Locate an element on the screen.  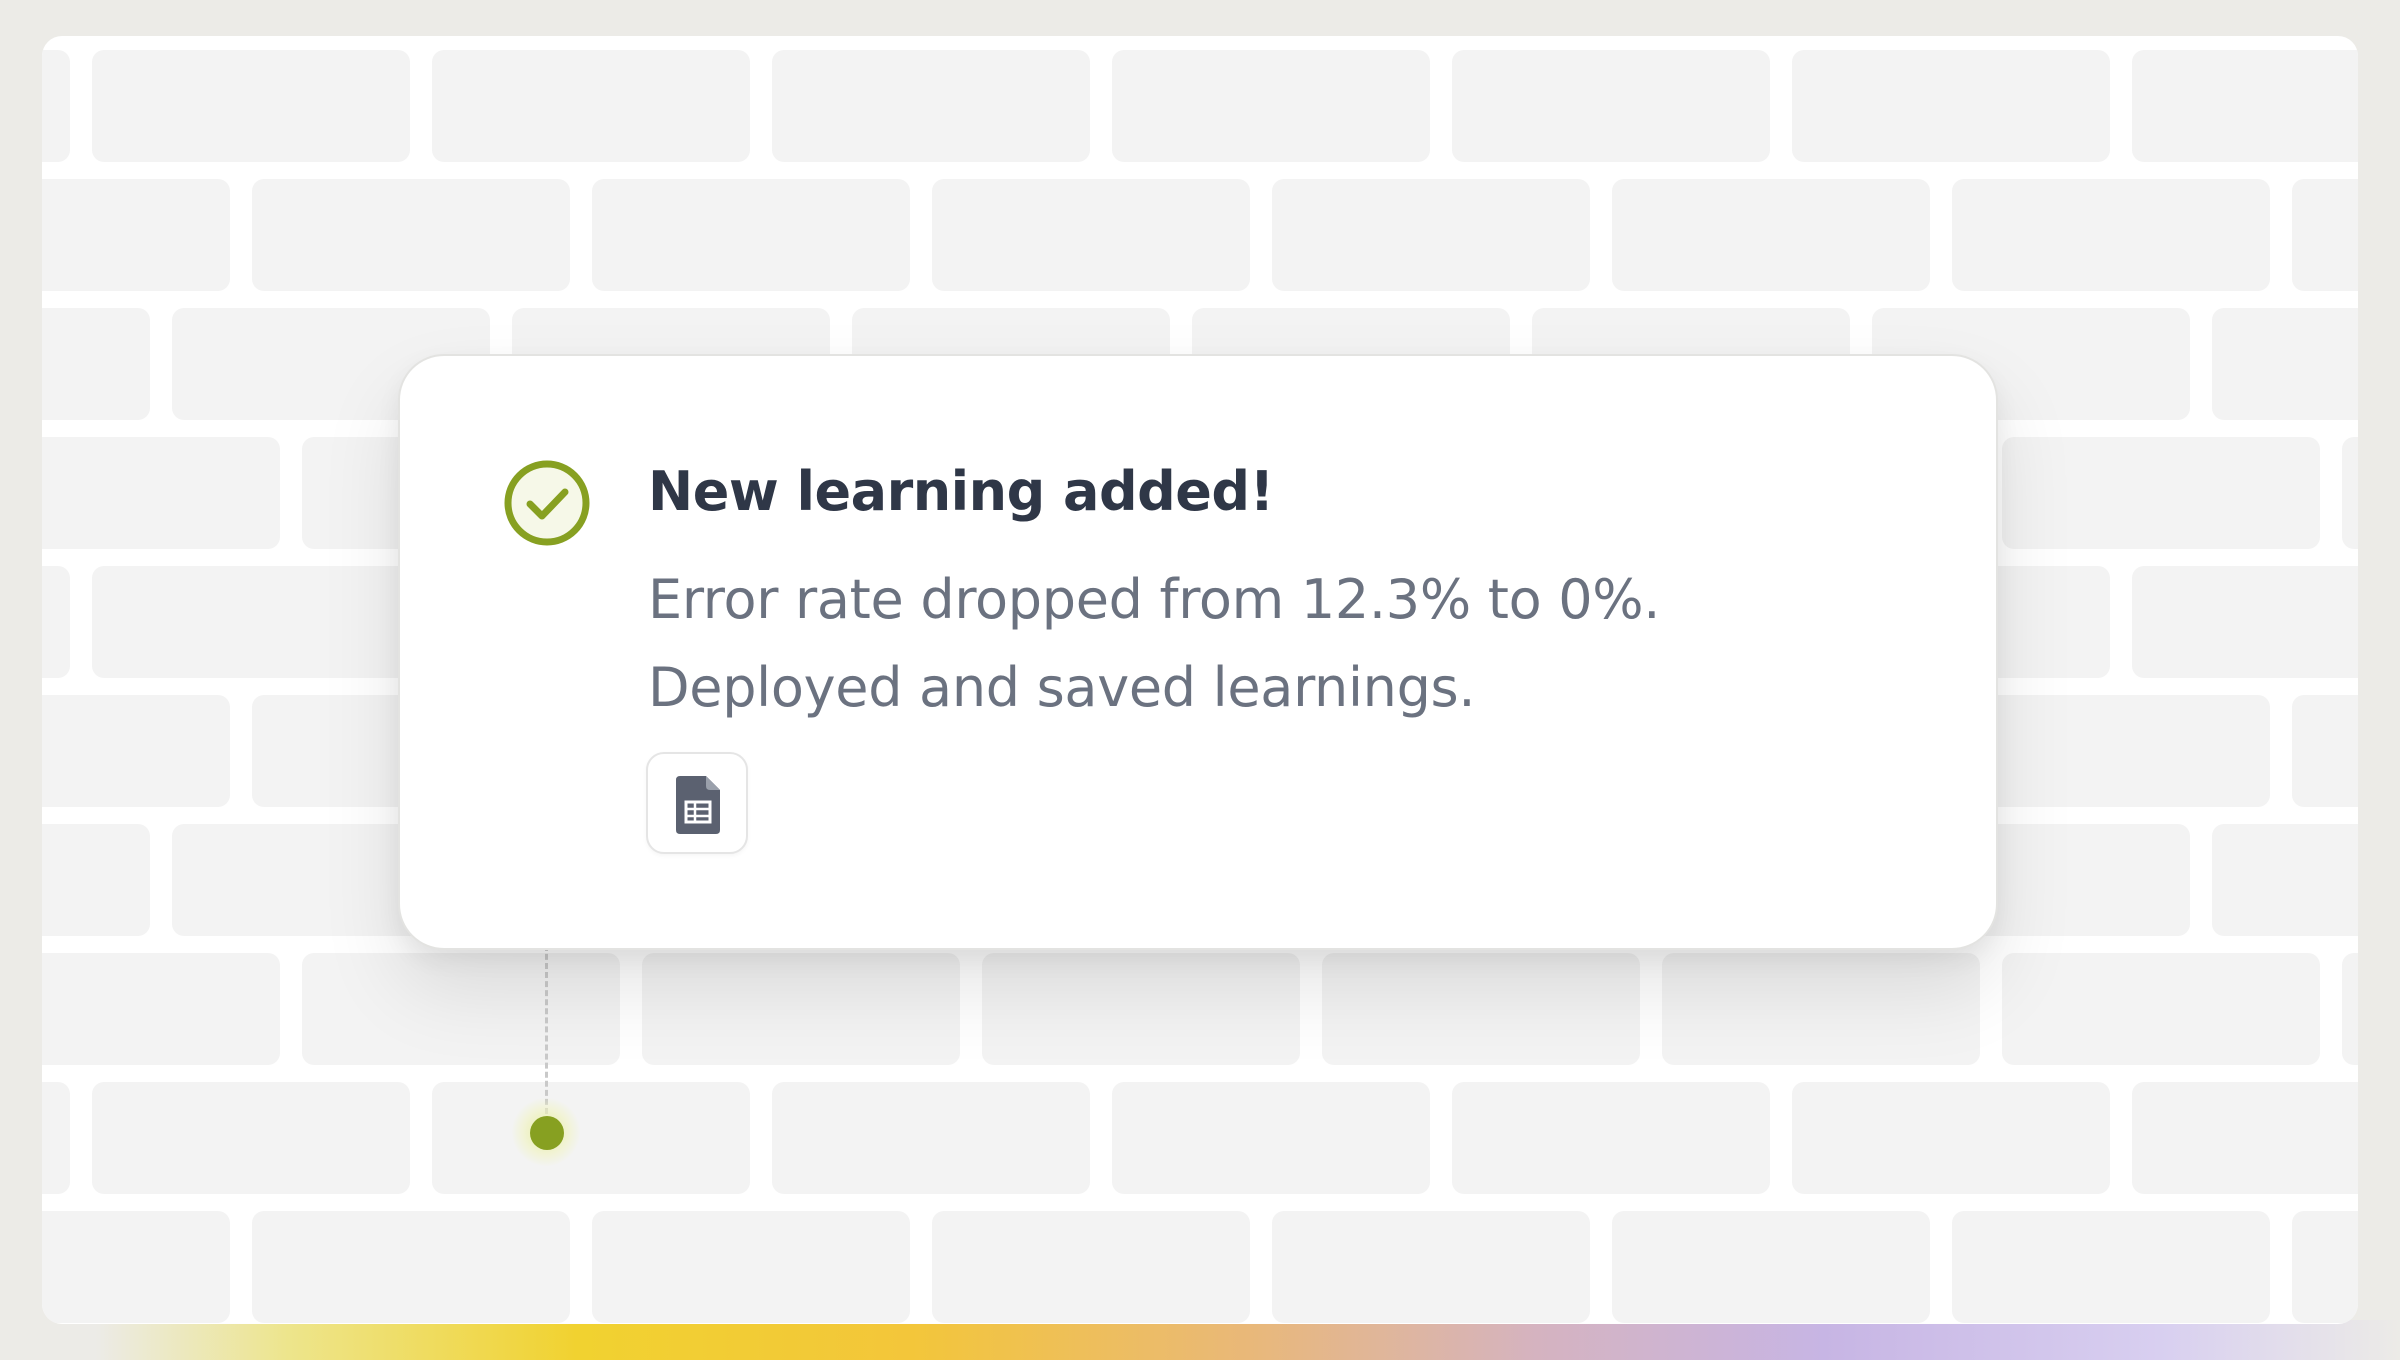
timeline-end-dot-core is located at coordinates (547, 1133).